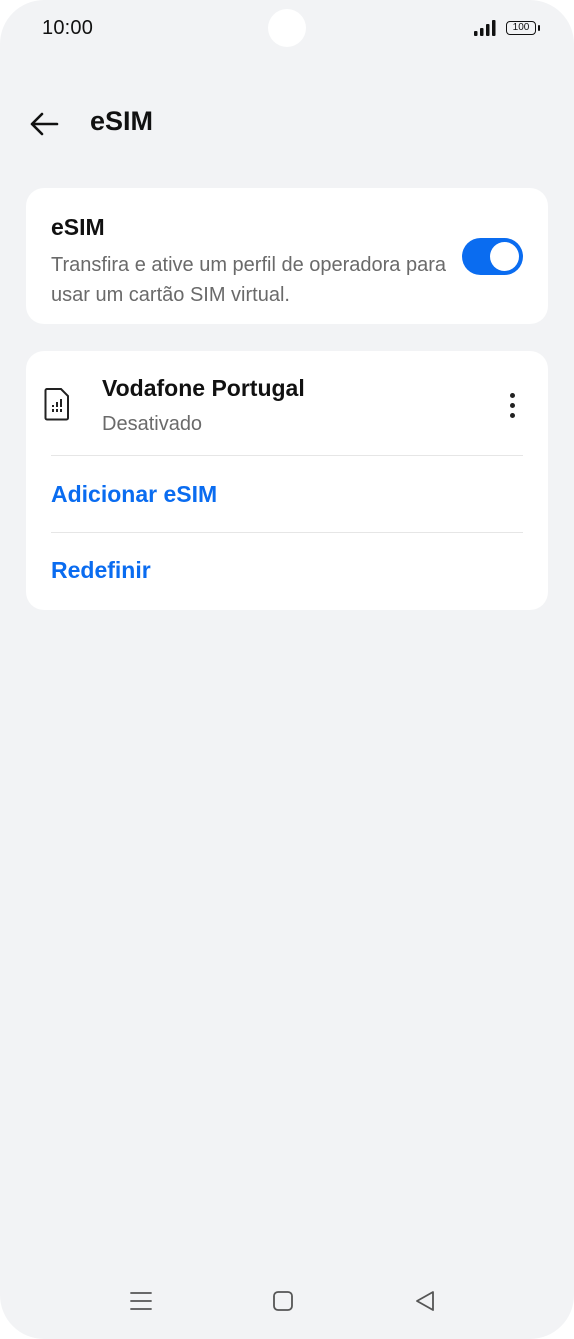 This screenshot has height=1339, width=574. Describe the element at coordinates (539, 28) in the screenshot. I see `battery-tip` at that location.